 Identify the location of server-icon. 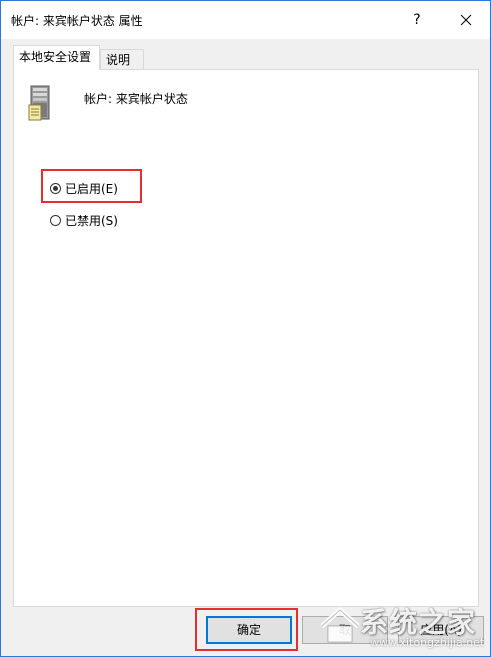
(39, 103).